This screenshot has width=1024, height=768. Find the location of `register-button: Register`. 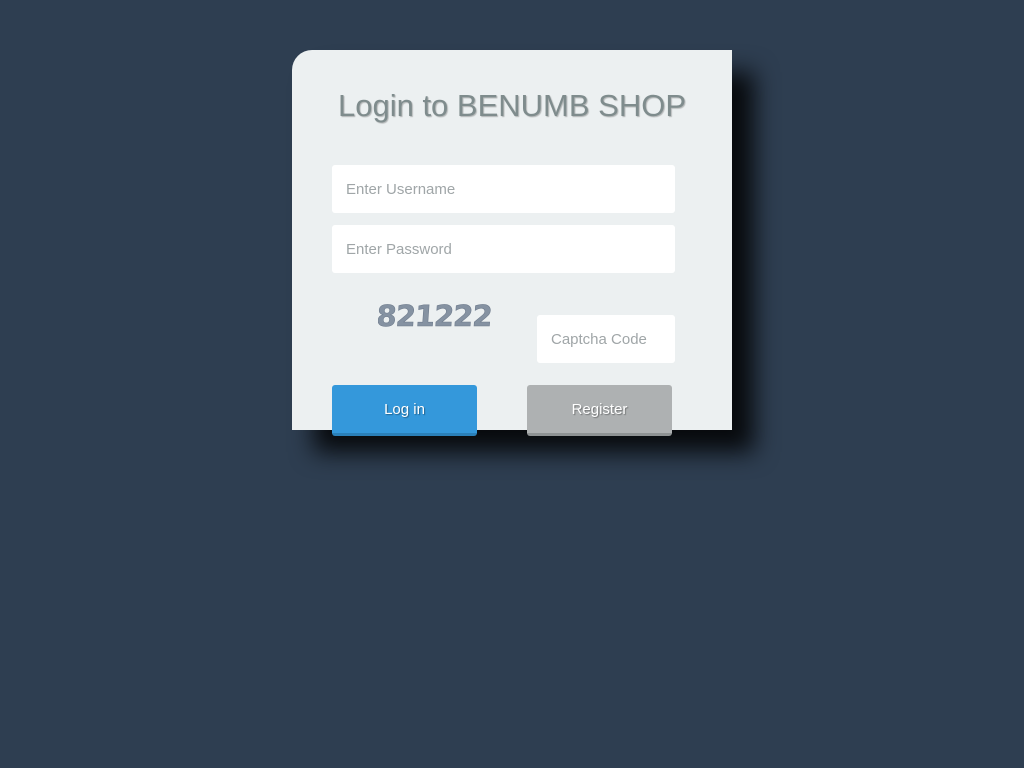

register-button: Register is located at coordinates (599, 410).